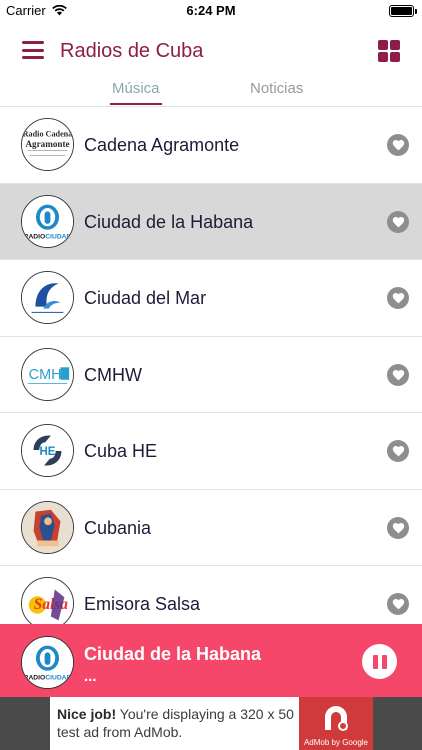 The image size is (422, 750). I want to click on station-row-cuba-he: HE Cuba HE, so click(211, 451).